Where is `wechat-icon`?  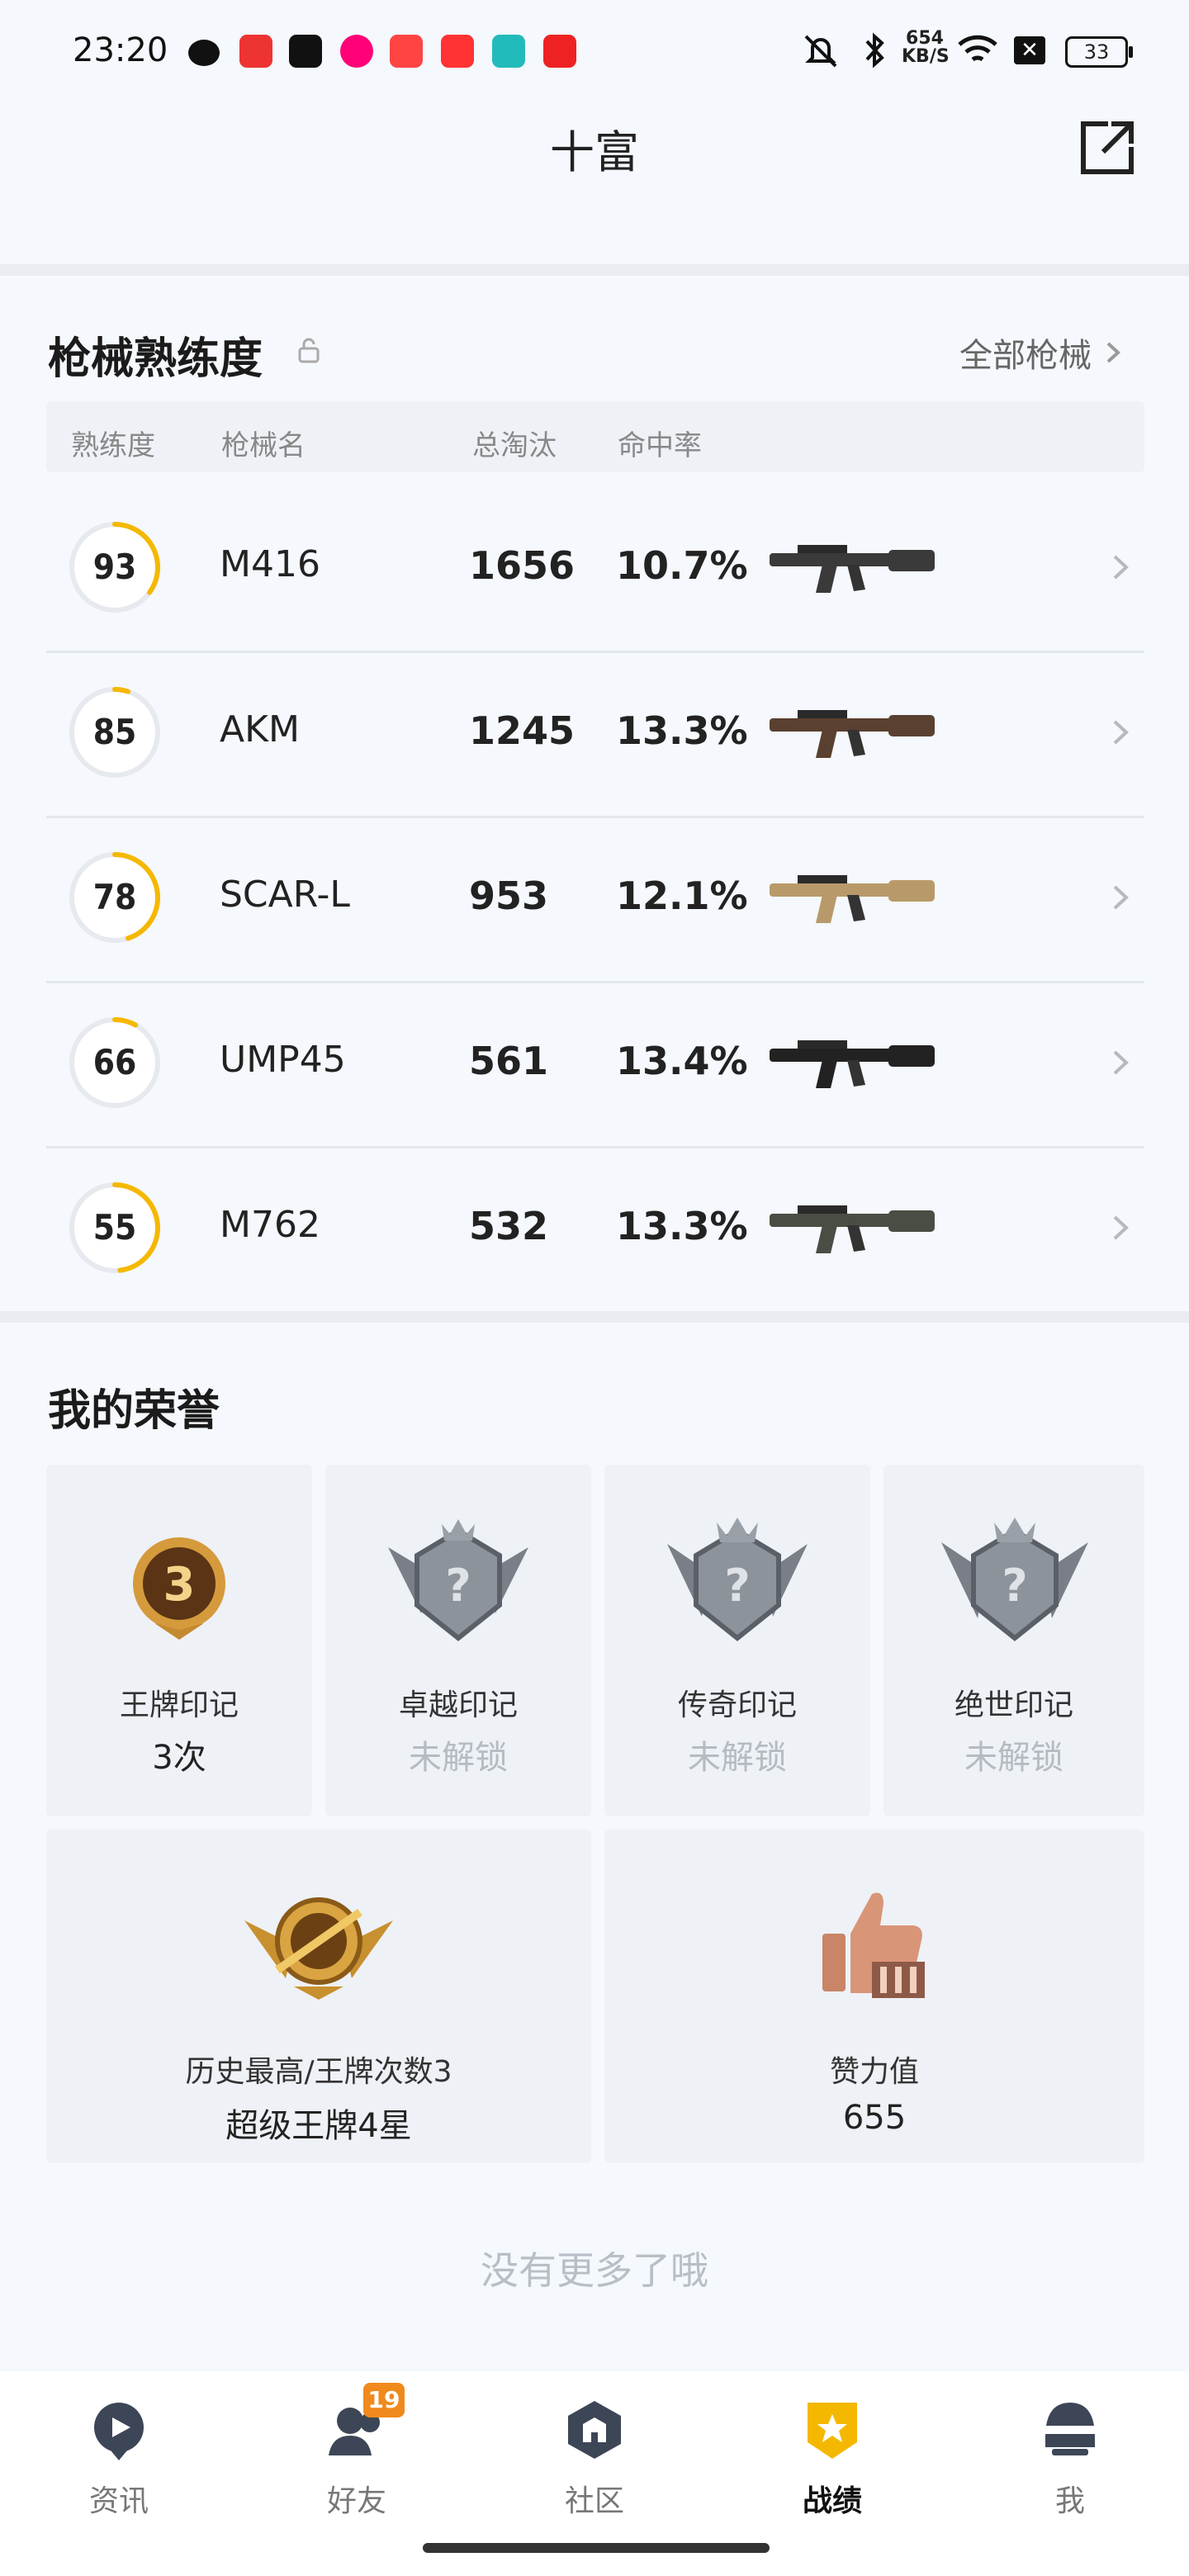
wechat-icon is located at coordinates (204, 53).